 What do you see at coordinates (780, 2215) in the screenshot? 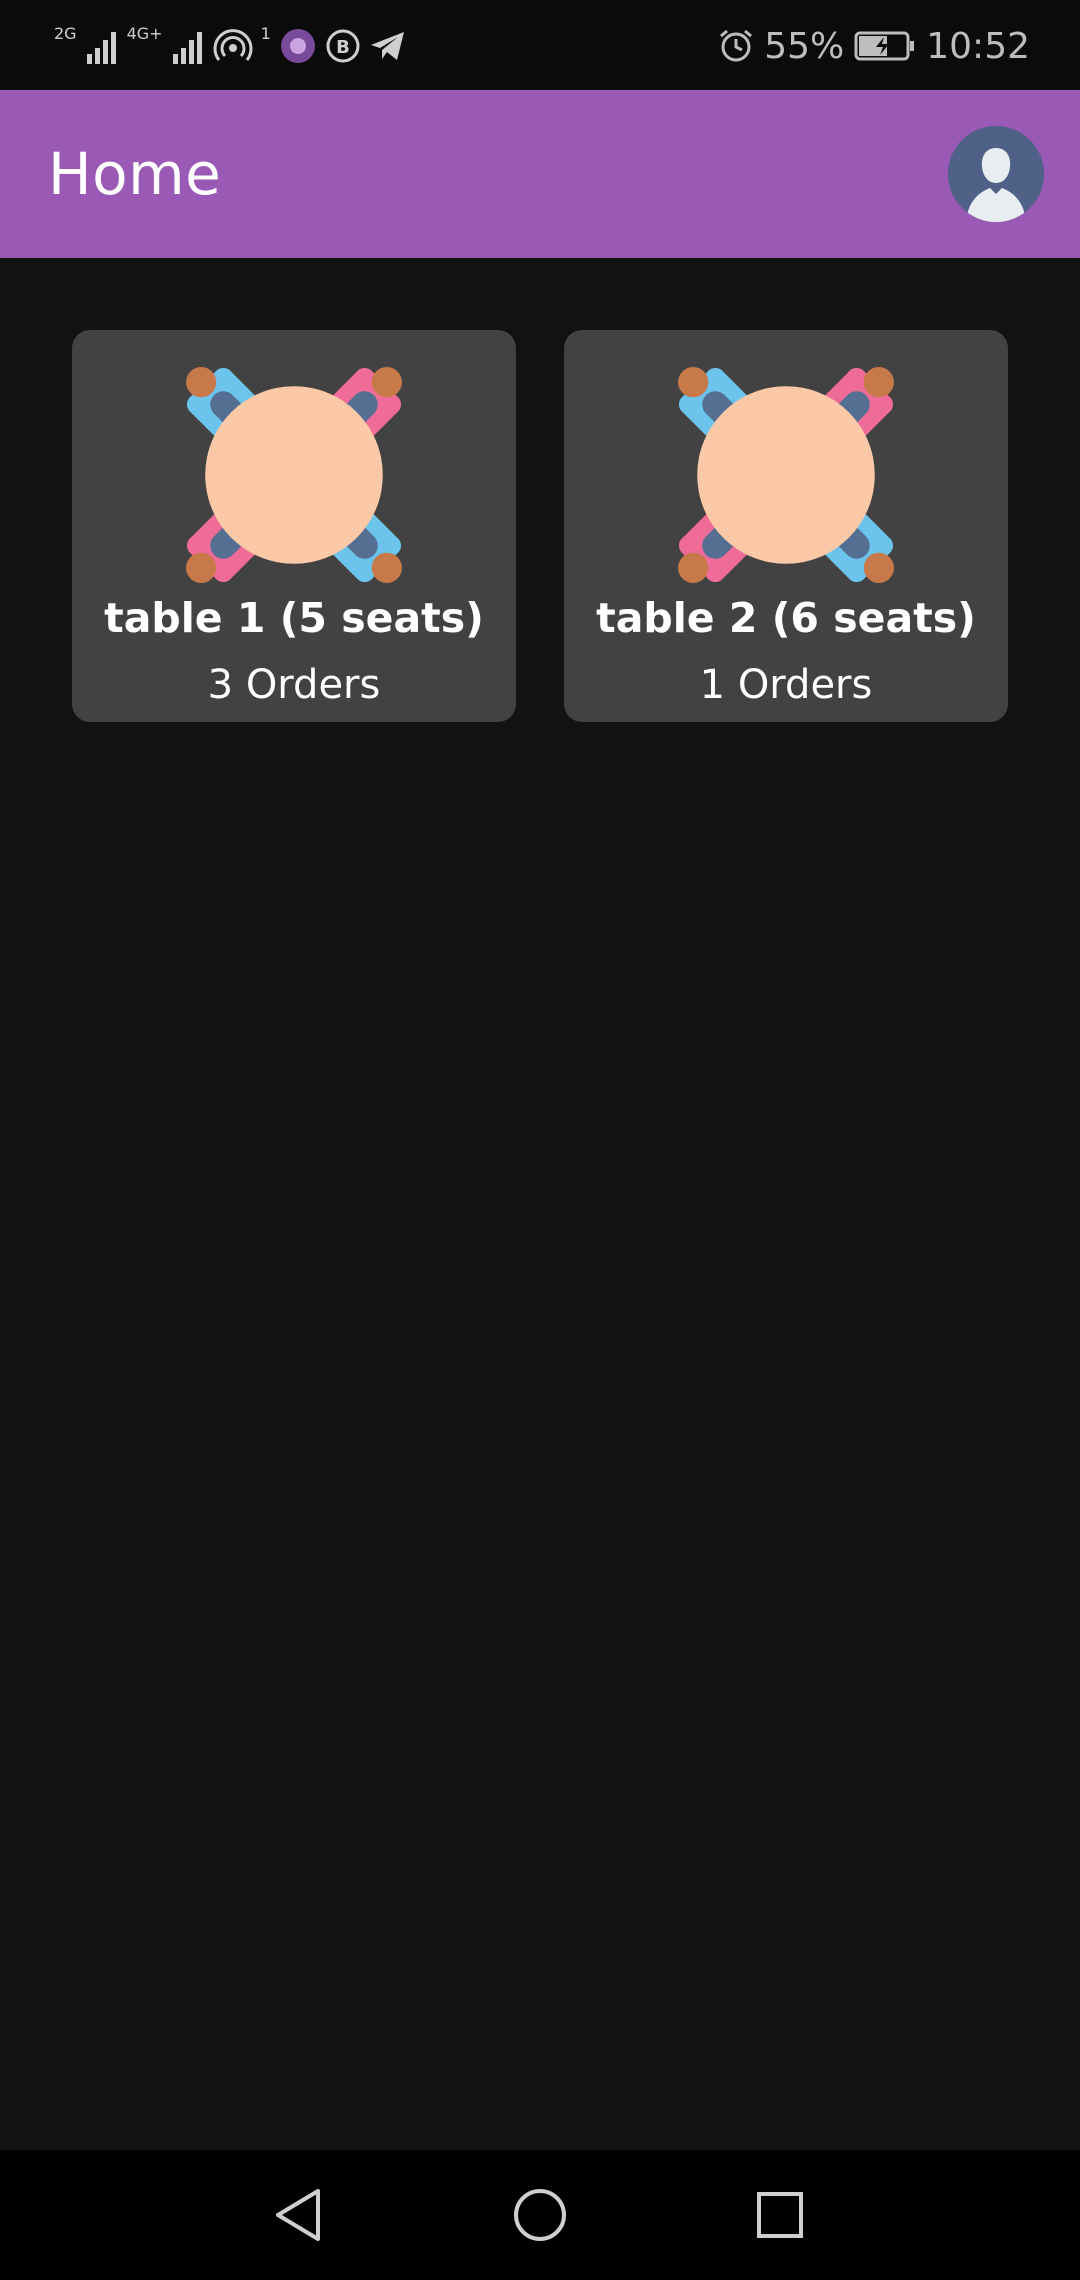
I see `recents-icon` at bounding box center [780, 2215].